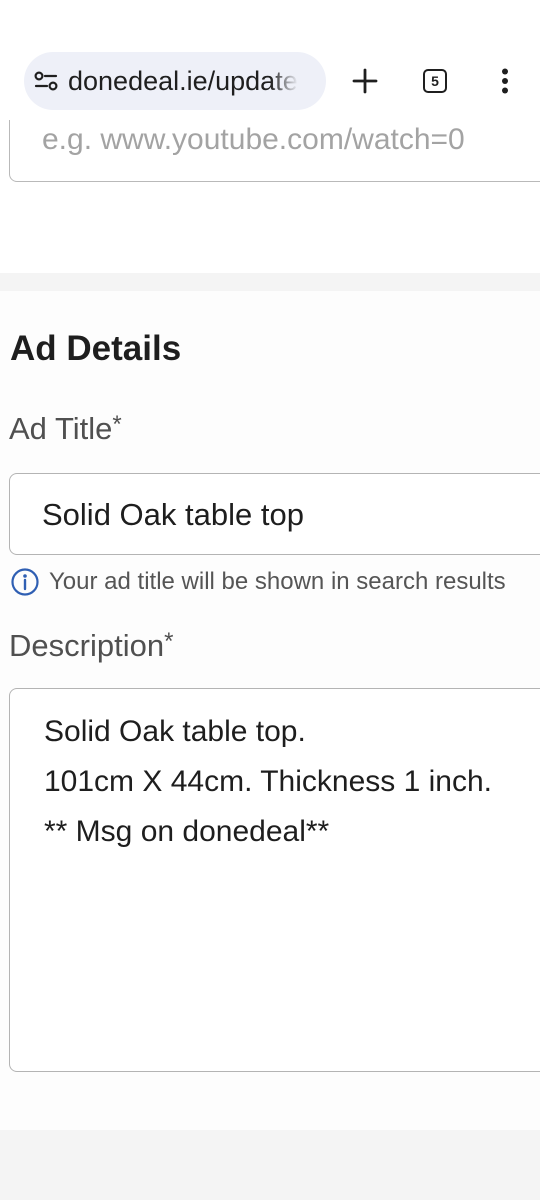 The image size is (540, 1200). I want to click on url-text: donedeal.ie/update, so click(183, 81).